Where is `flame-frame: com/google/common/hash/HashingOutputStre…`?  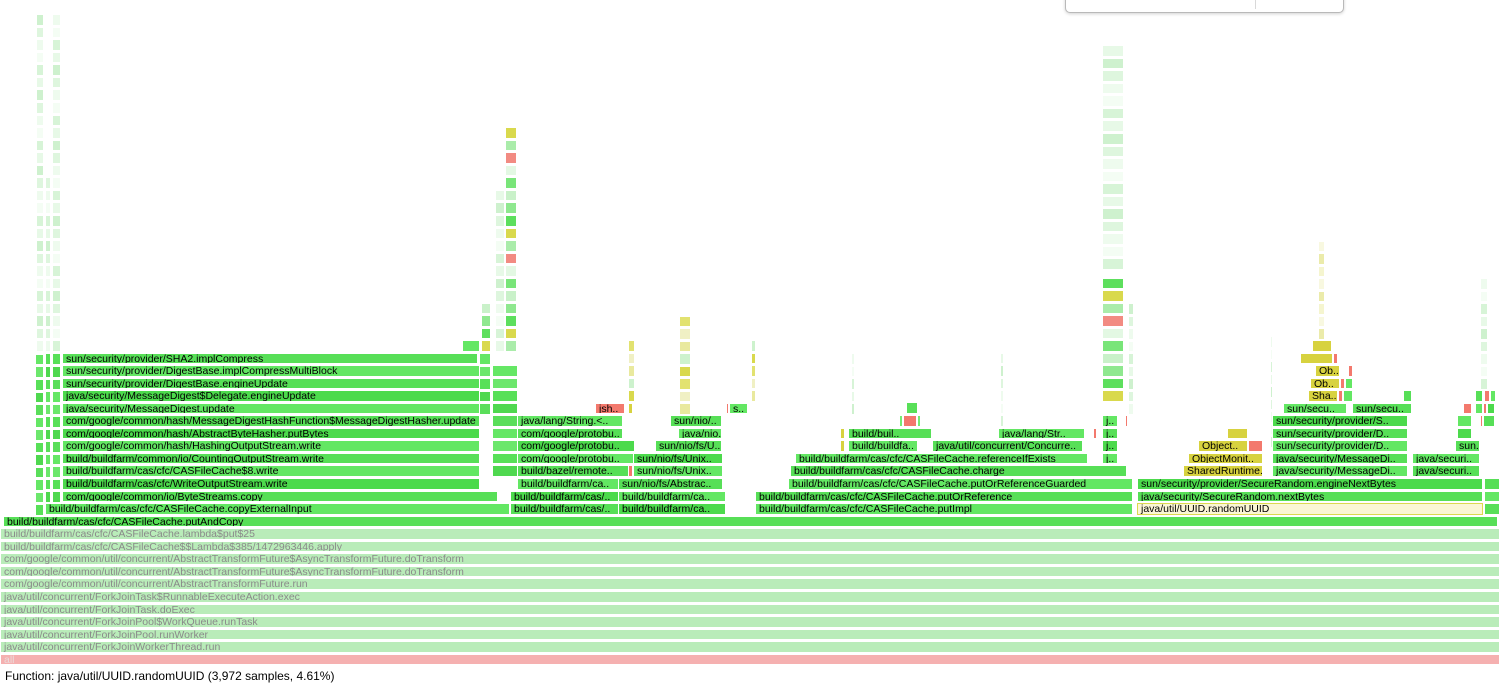
flame-frame: com/google/common/hash/HashingOutputStre… is located at coordinates (271, 446).